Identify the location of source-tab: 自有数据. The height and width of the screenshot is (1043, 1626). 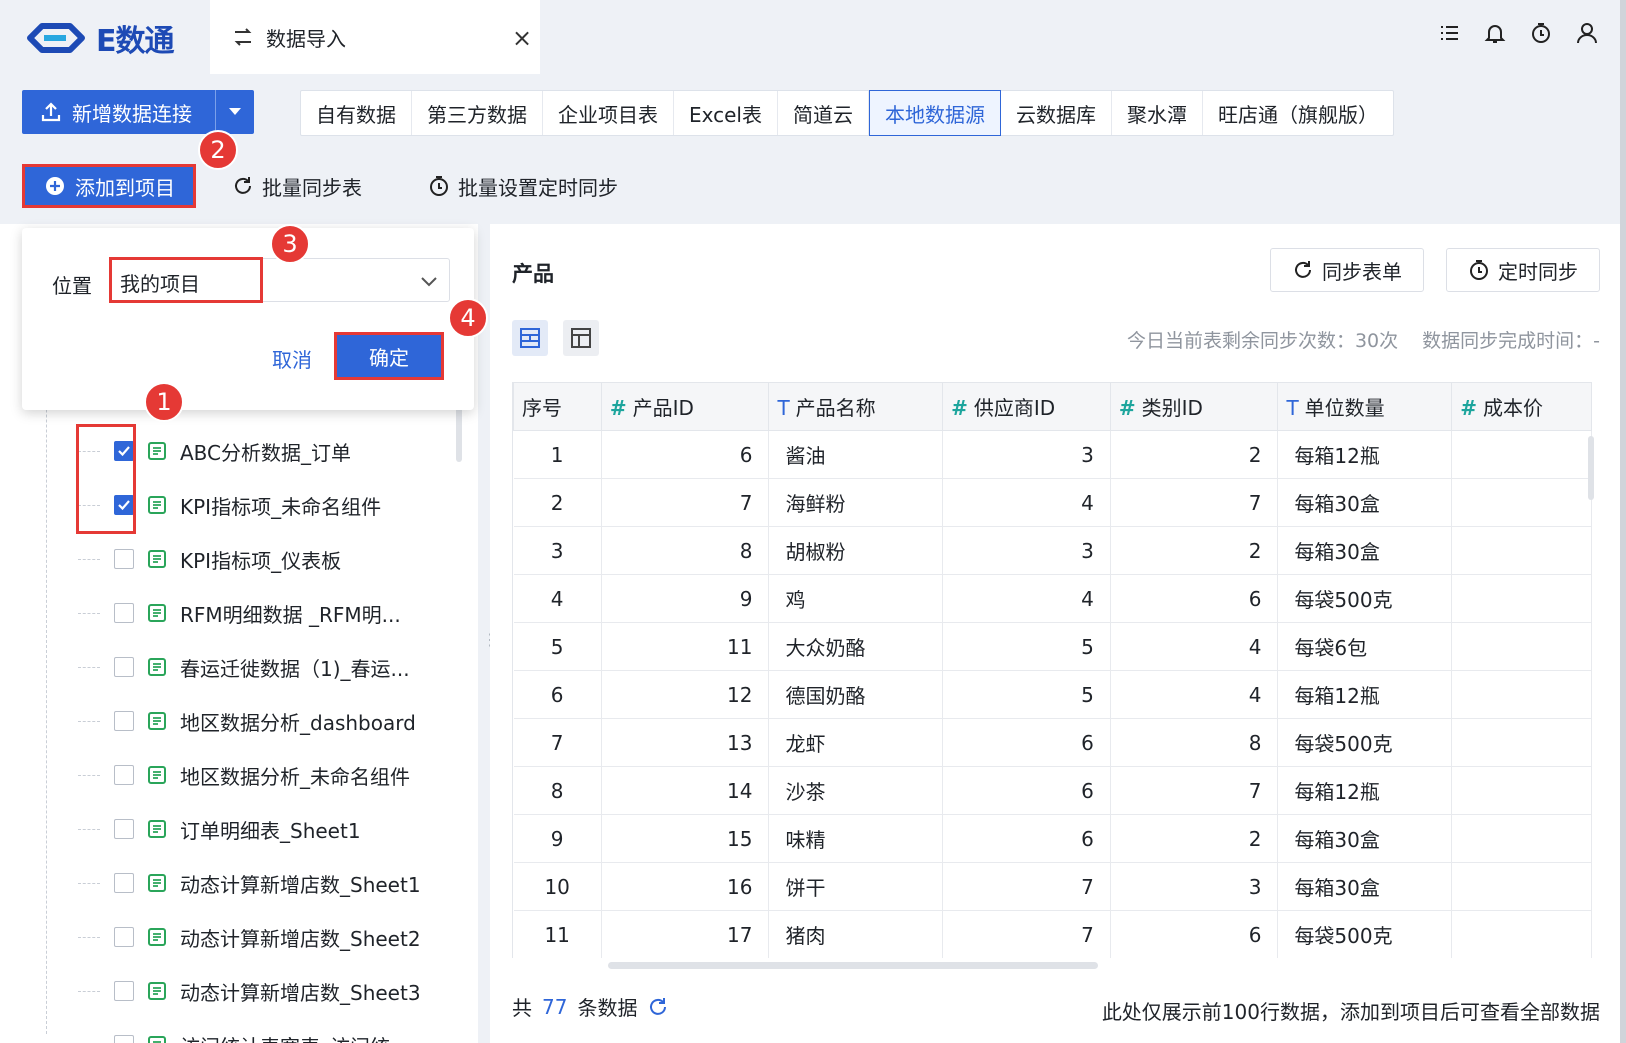
(356, 113).